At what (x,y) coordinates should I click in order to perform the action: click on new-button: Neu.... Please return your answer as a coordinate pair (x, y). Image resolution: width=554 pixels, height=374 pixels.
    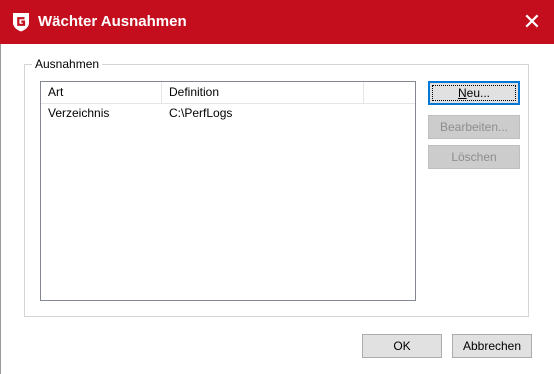
    Looking at the image, I should click on (474, 93).